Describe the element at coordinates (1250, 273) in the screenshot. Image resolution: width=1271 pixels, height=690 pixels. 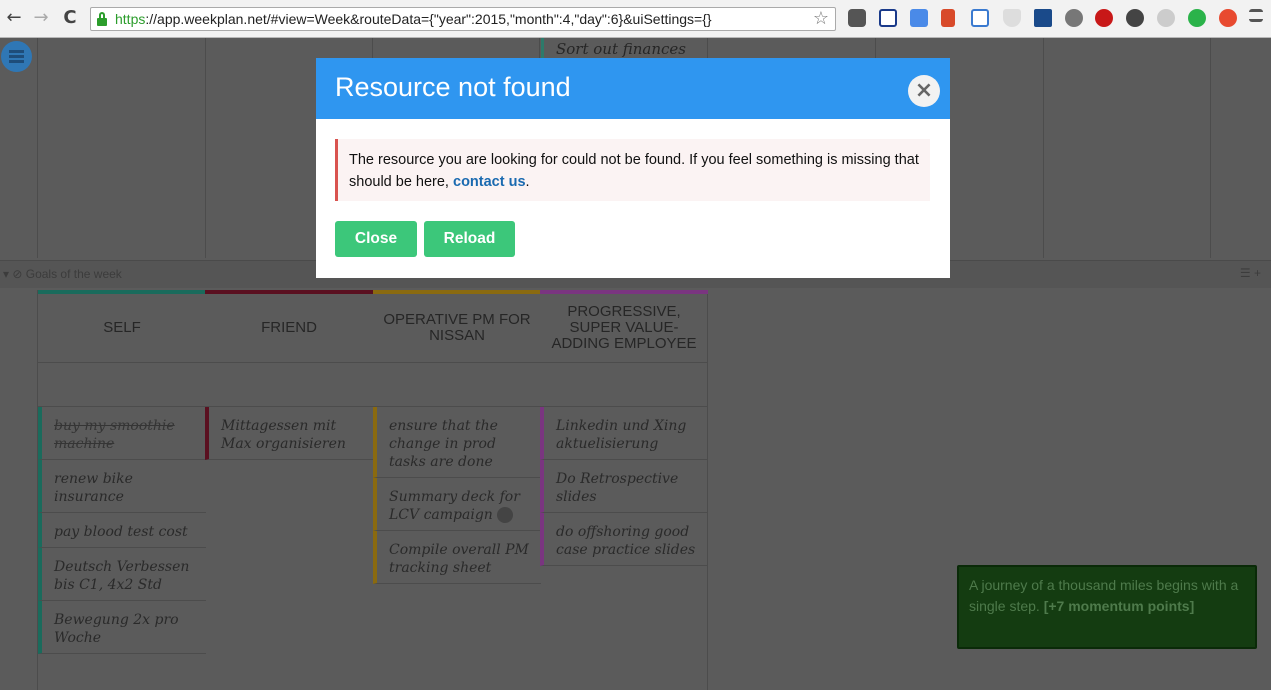
I see `goals-bar-icons: ☰ +` at that location.